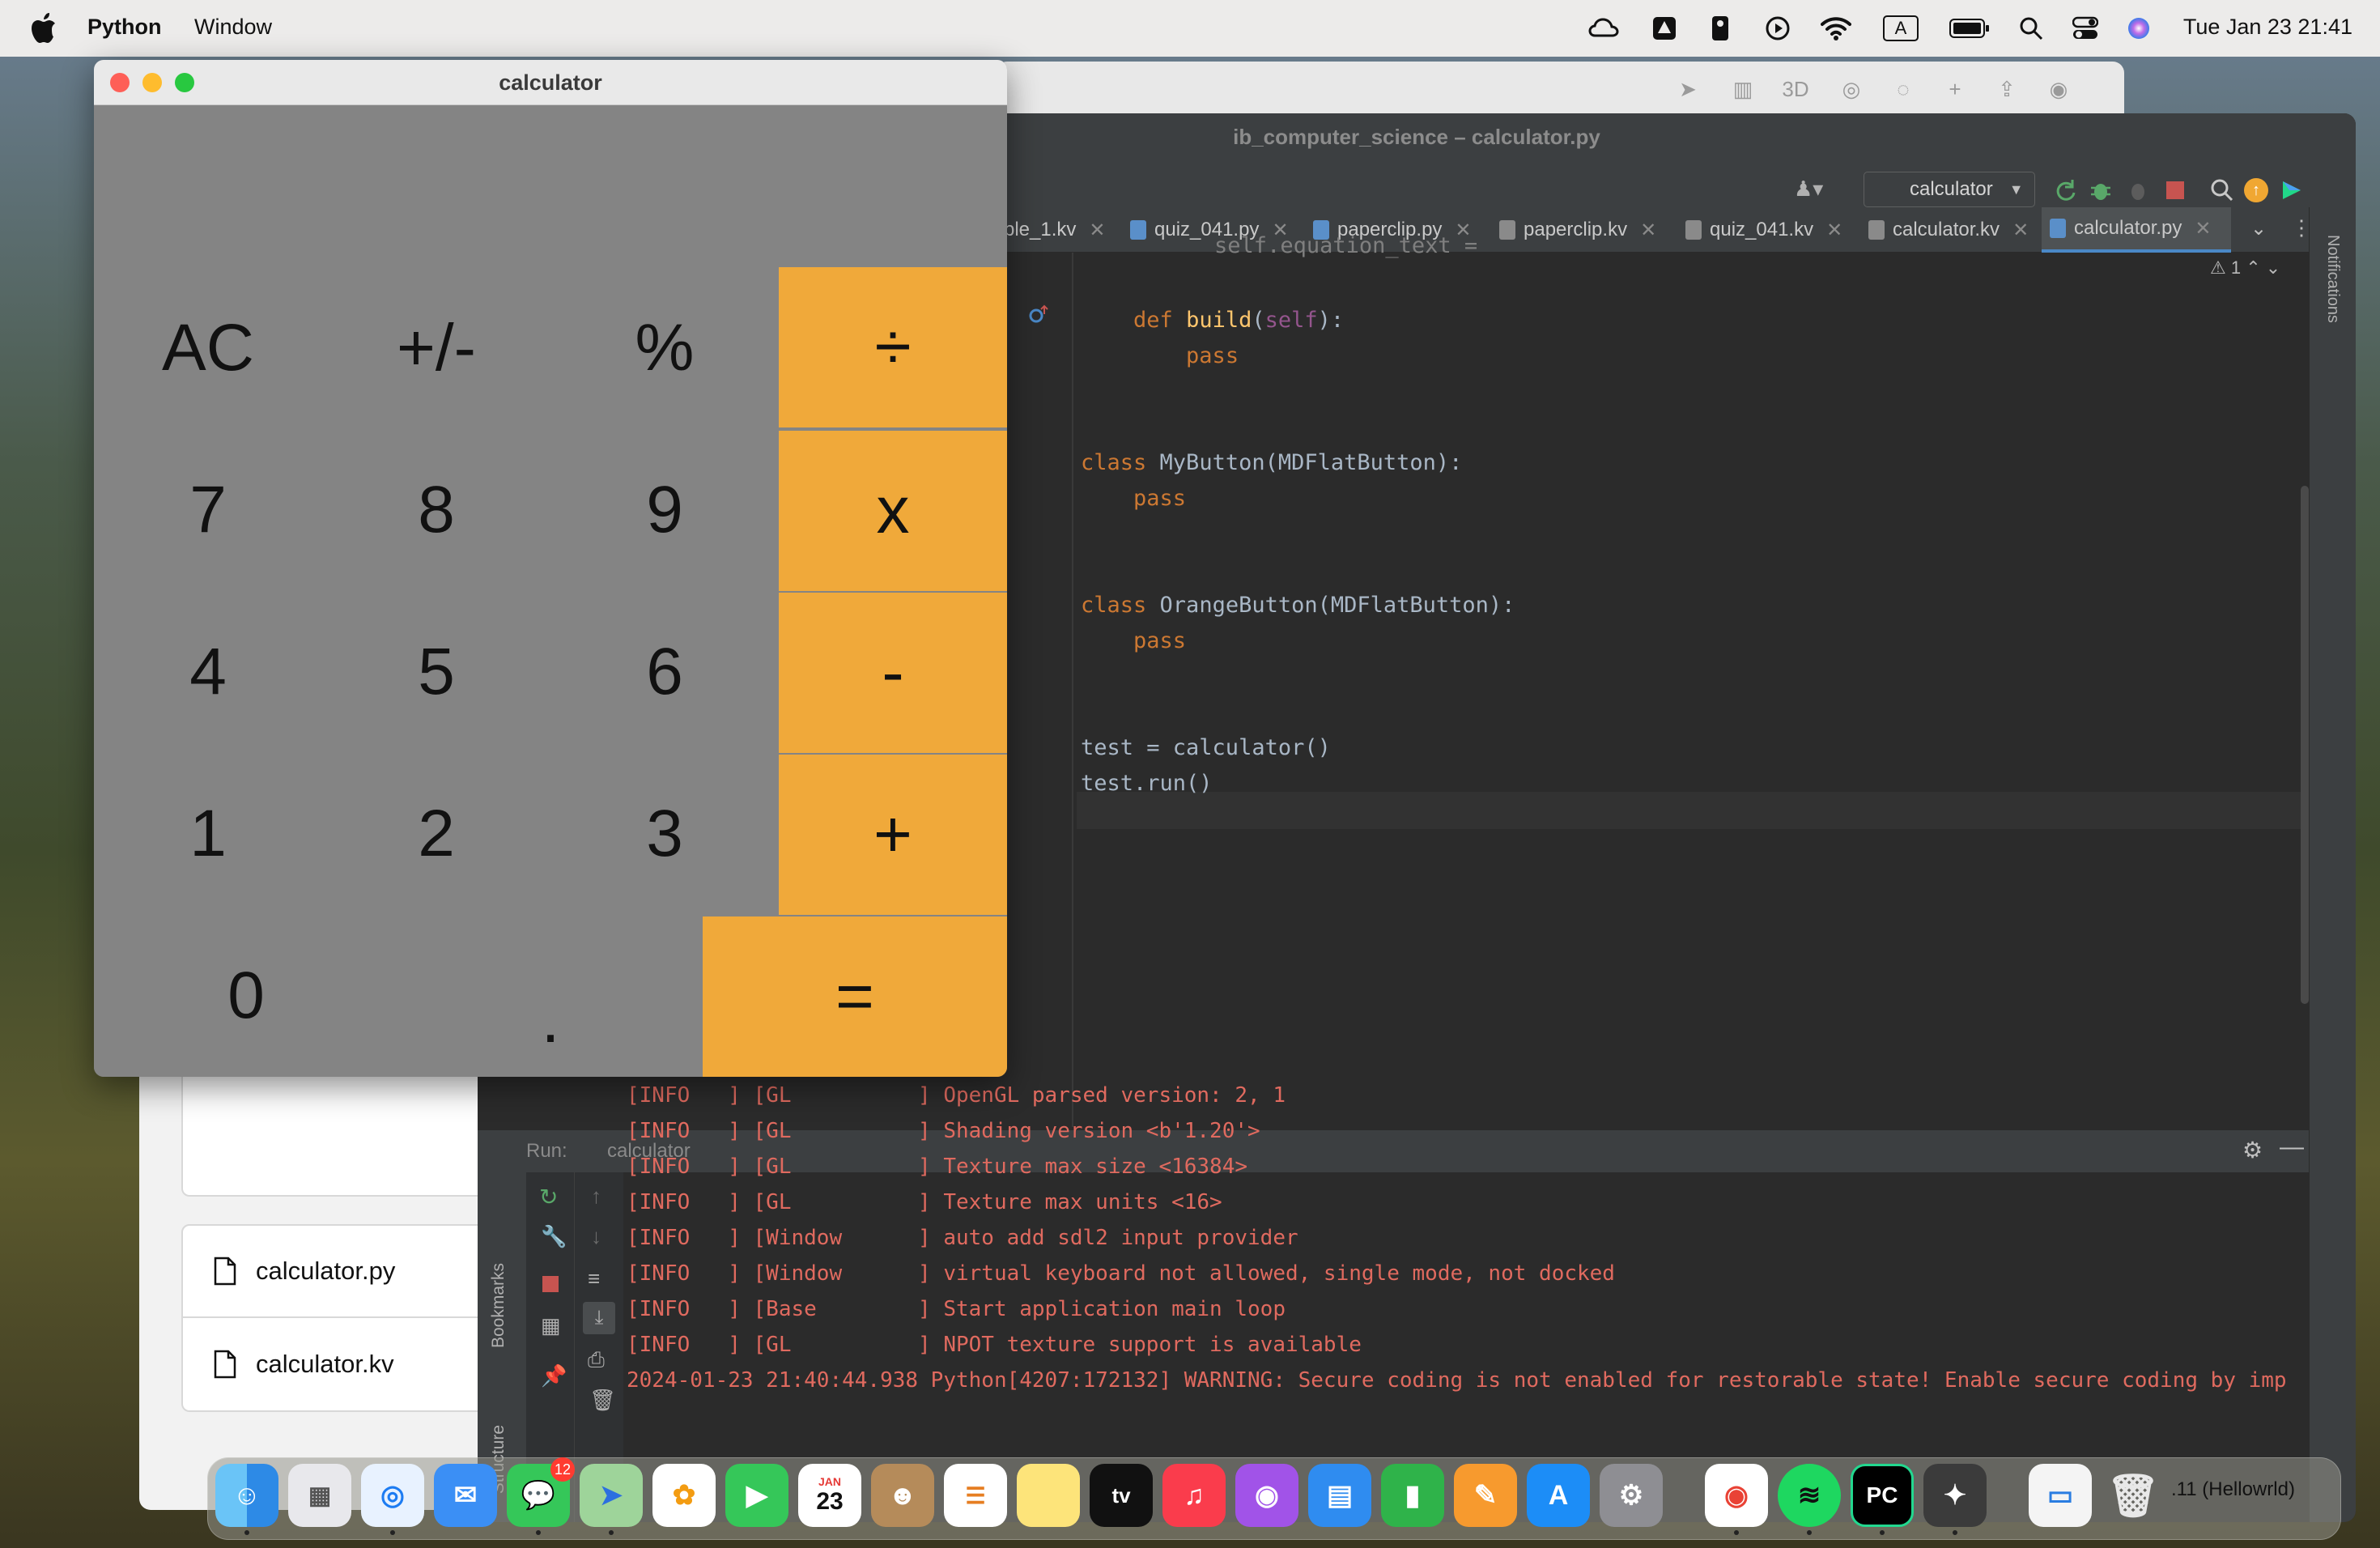 The height and width of the screenshot is (1548, 2380). I want to click on digit-1-button: 1, so click(208, 834).